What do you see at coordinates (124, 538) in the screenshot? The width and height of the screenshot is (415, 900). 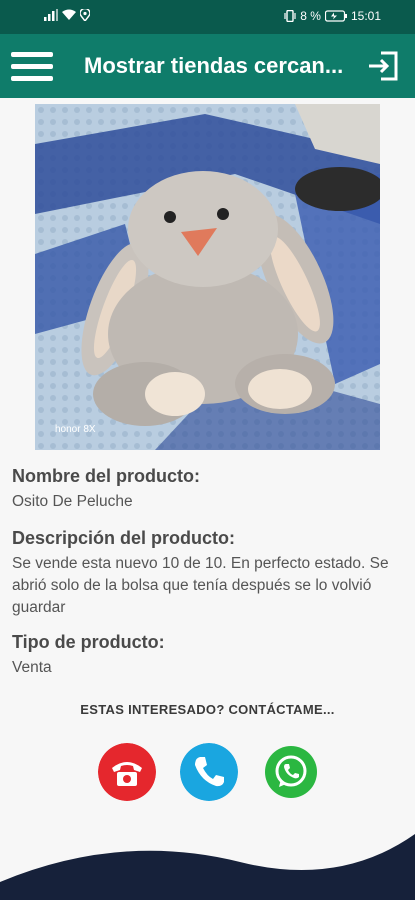 I see `product-description-label: Descripción del producto:` at bounding box center [124, 538].